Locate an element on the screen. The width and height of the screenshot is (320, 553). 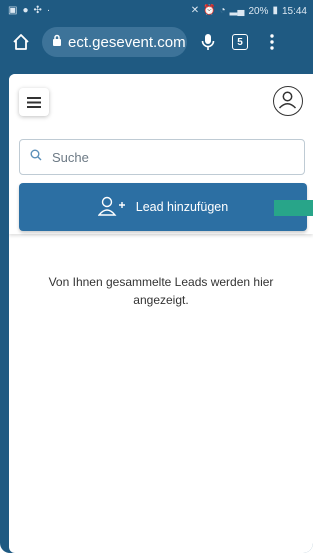
gallery-icon: ▣ is located at coordinates (13, 10).